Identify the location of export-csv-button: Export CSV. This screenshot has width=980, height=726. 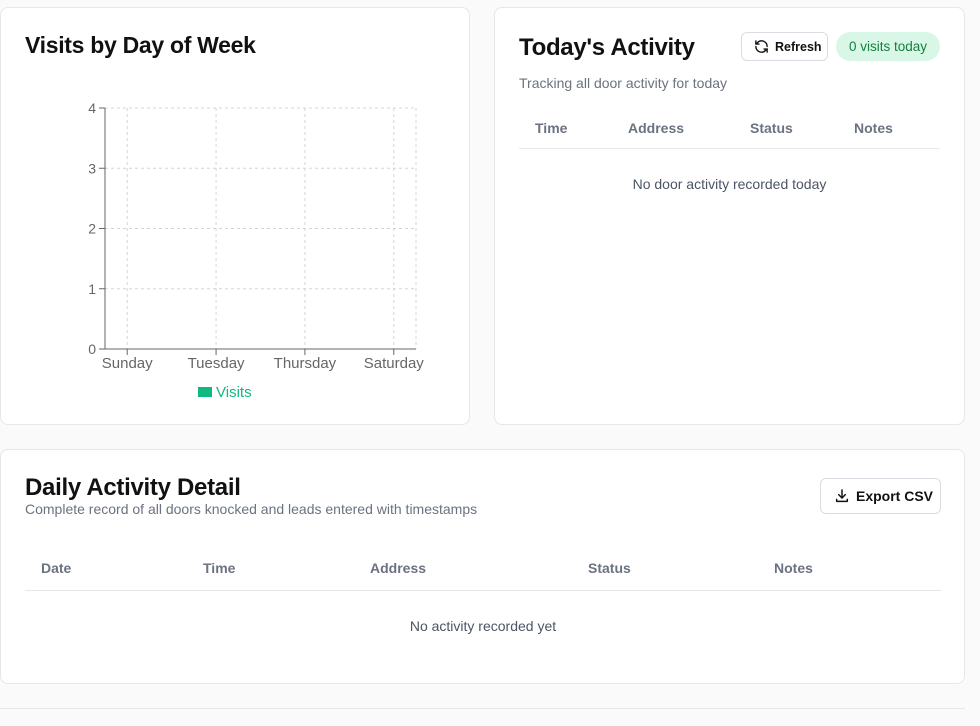
(880, 496).